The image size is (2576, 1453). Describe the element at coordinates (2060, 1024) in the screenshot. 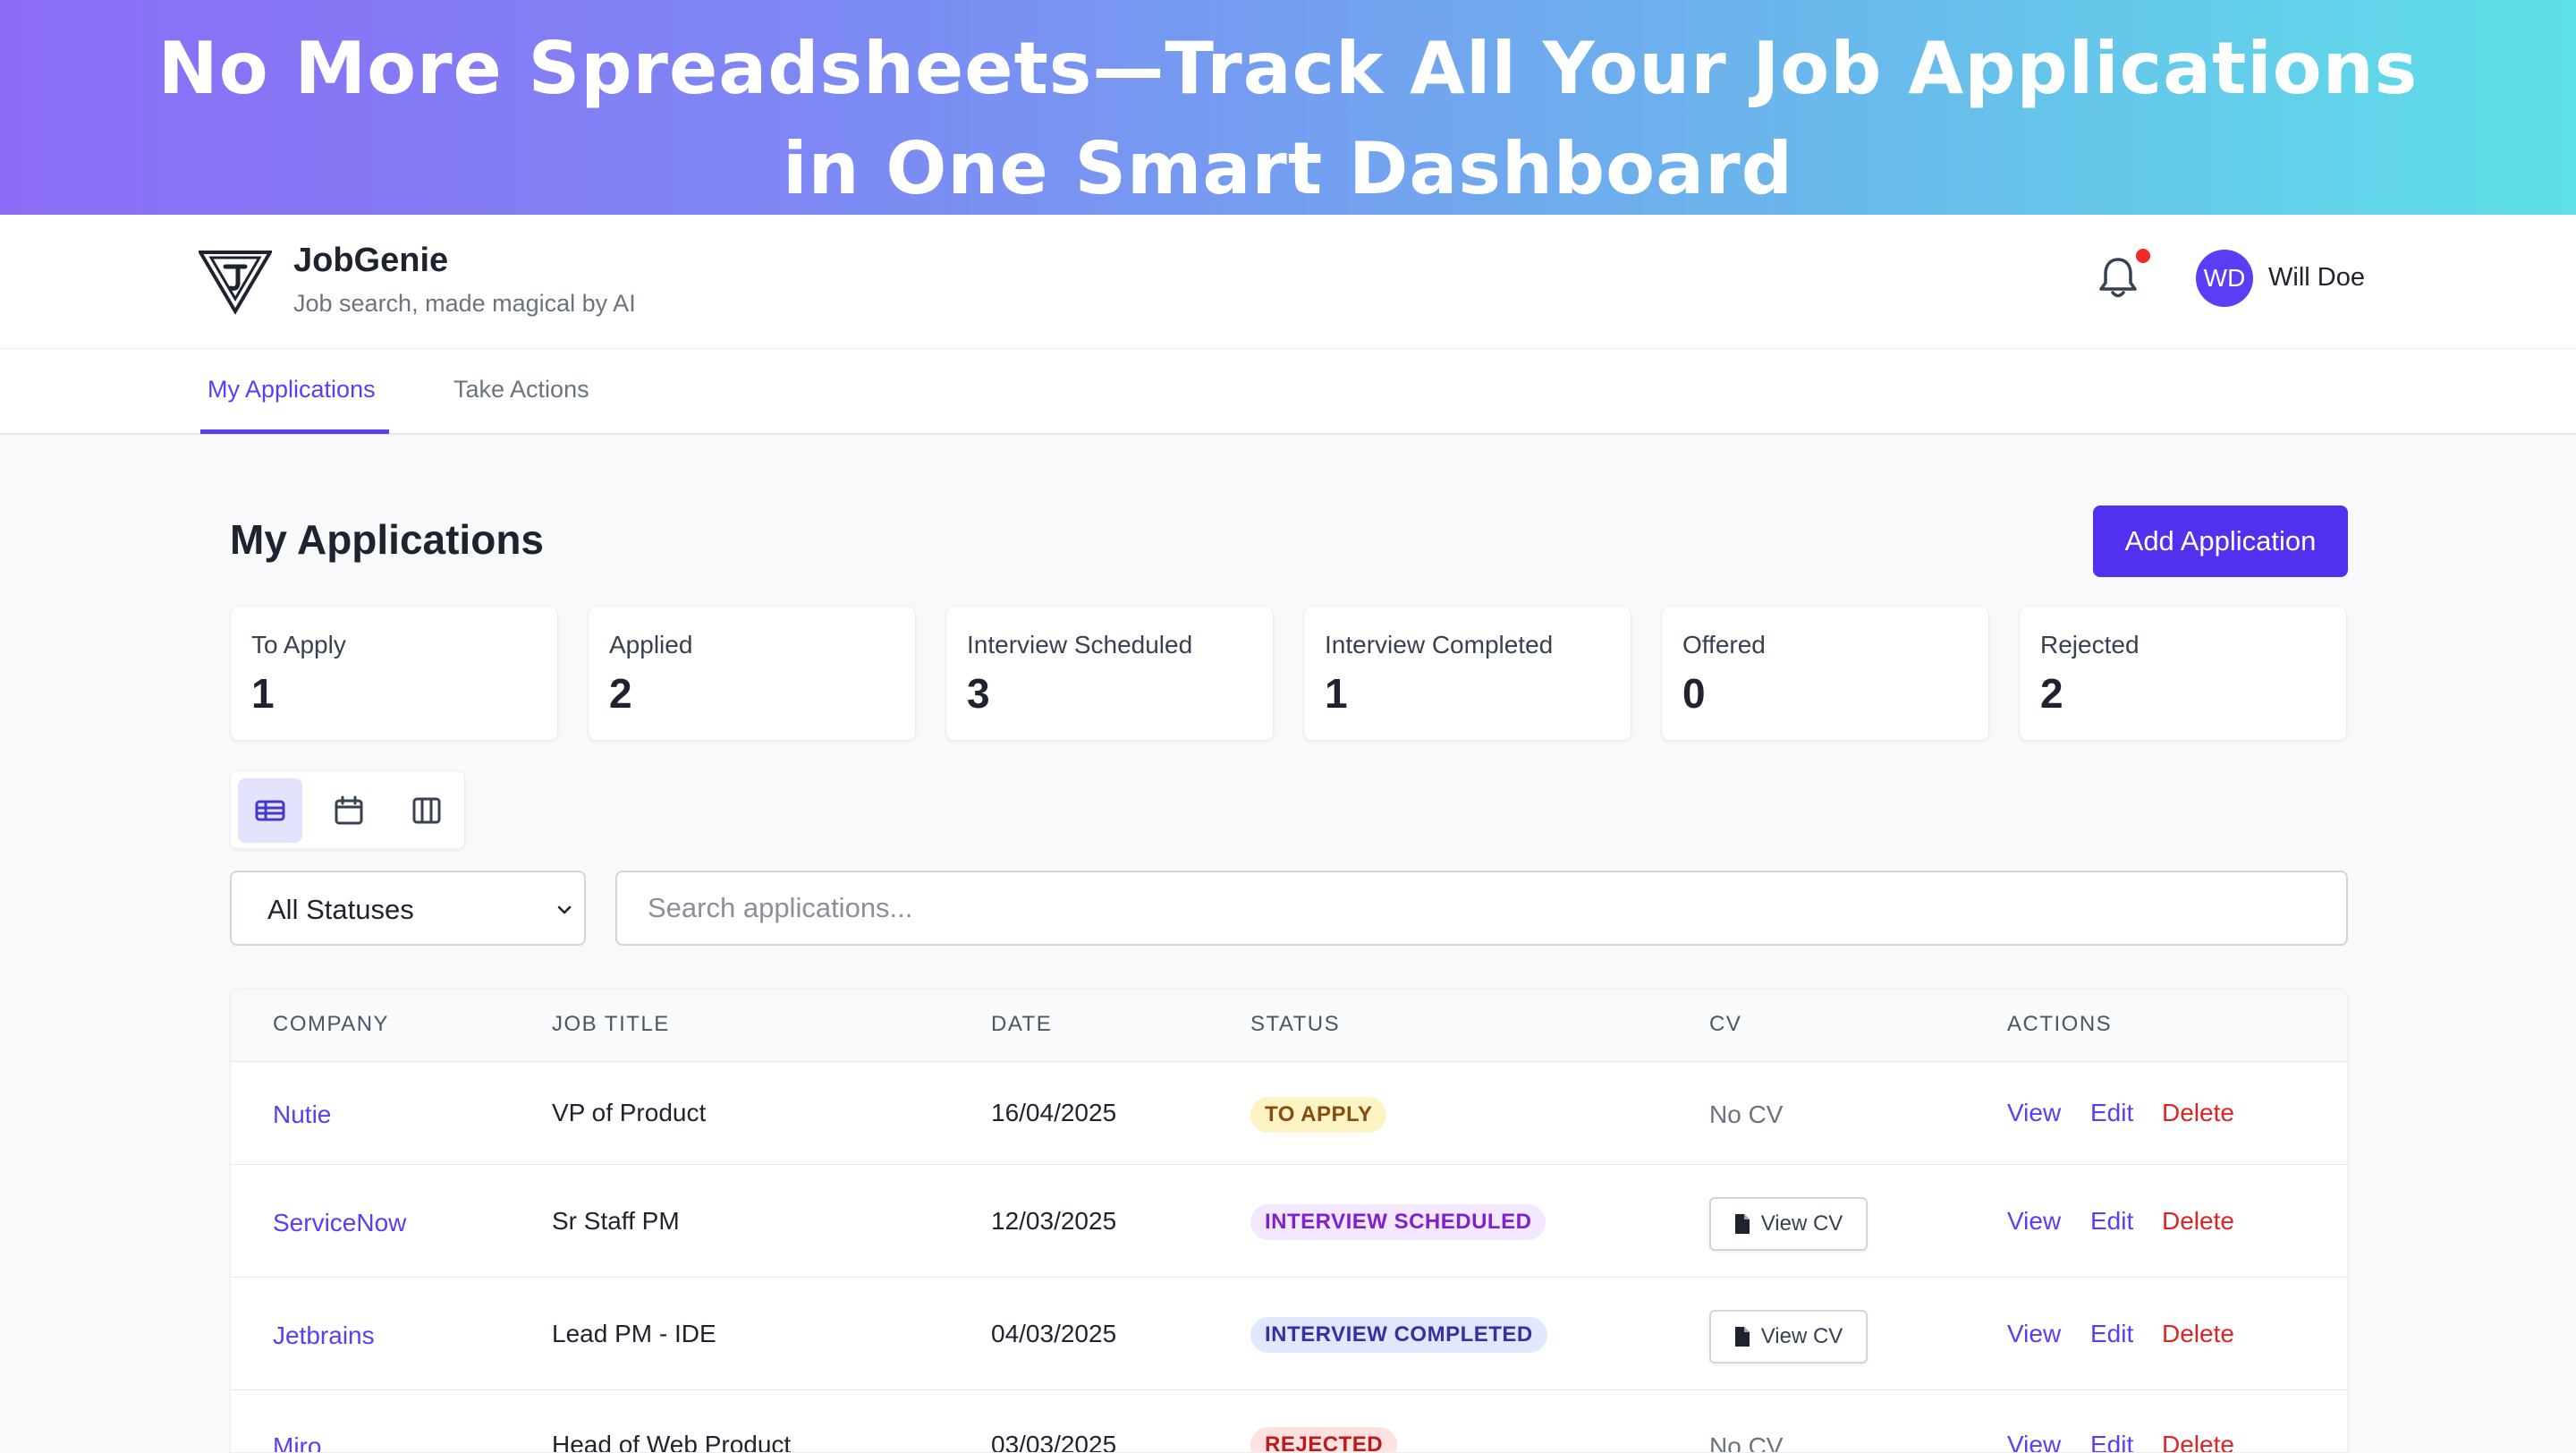

I see `column-header-actions: ACTIONS` at that location.